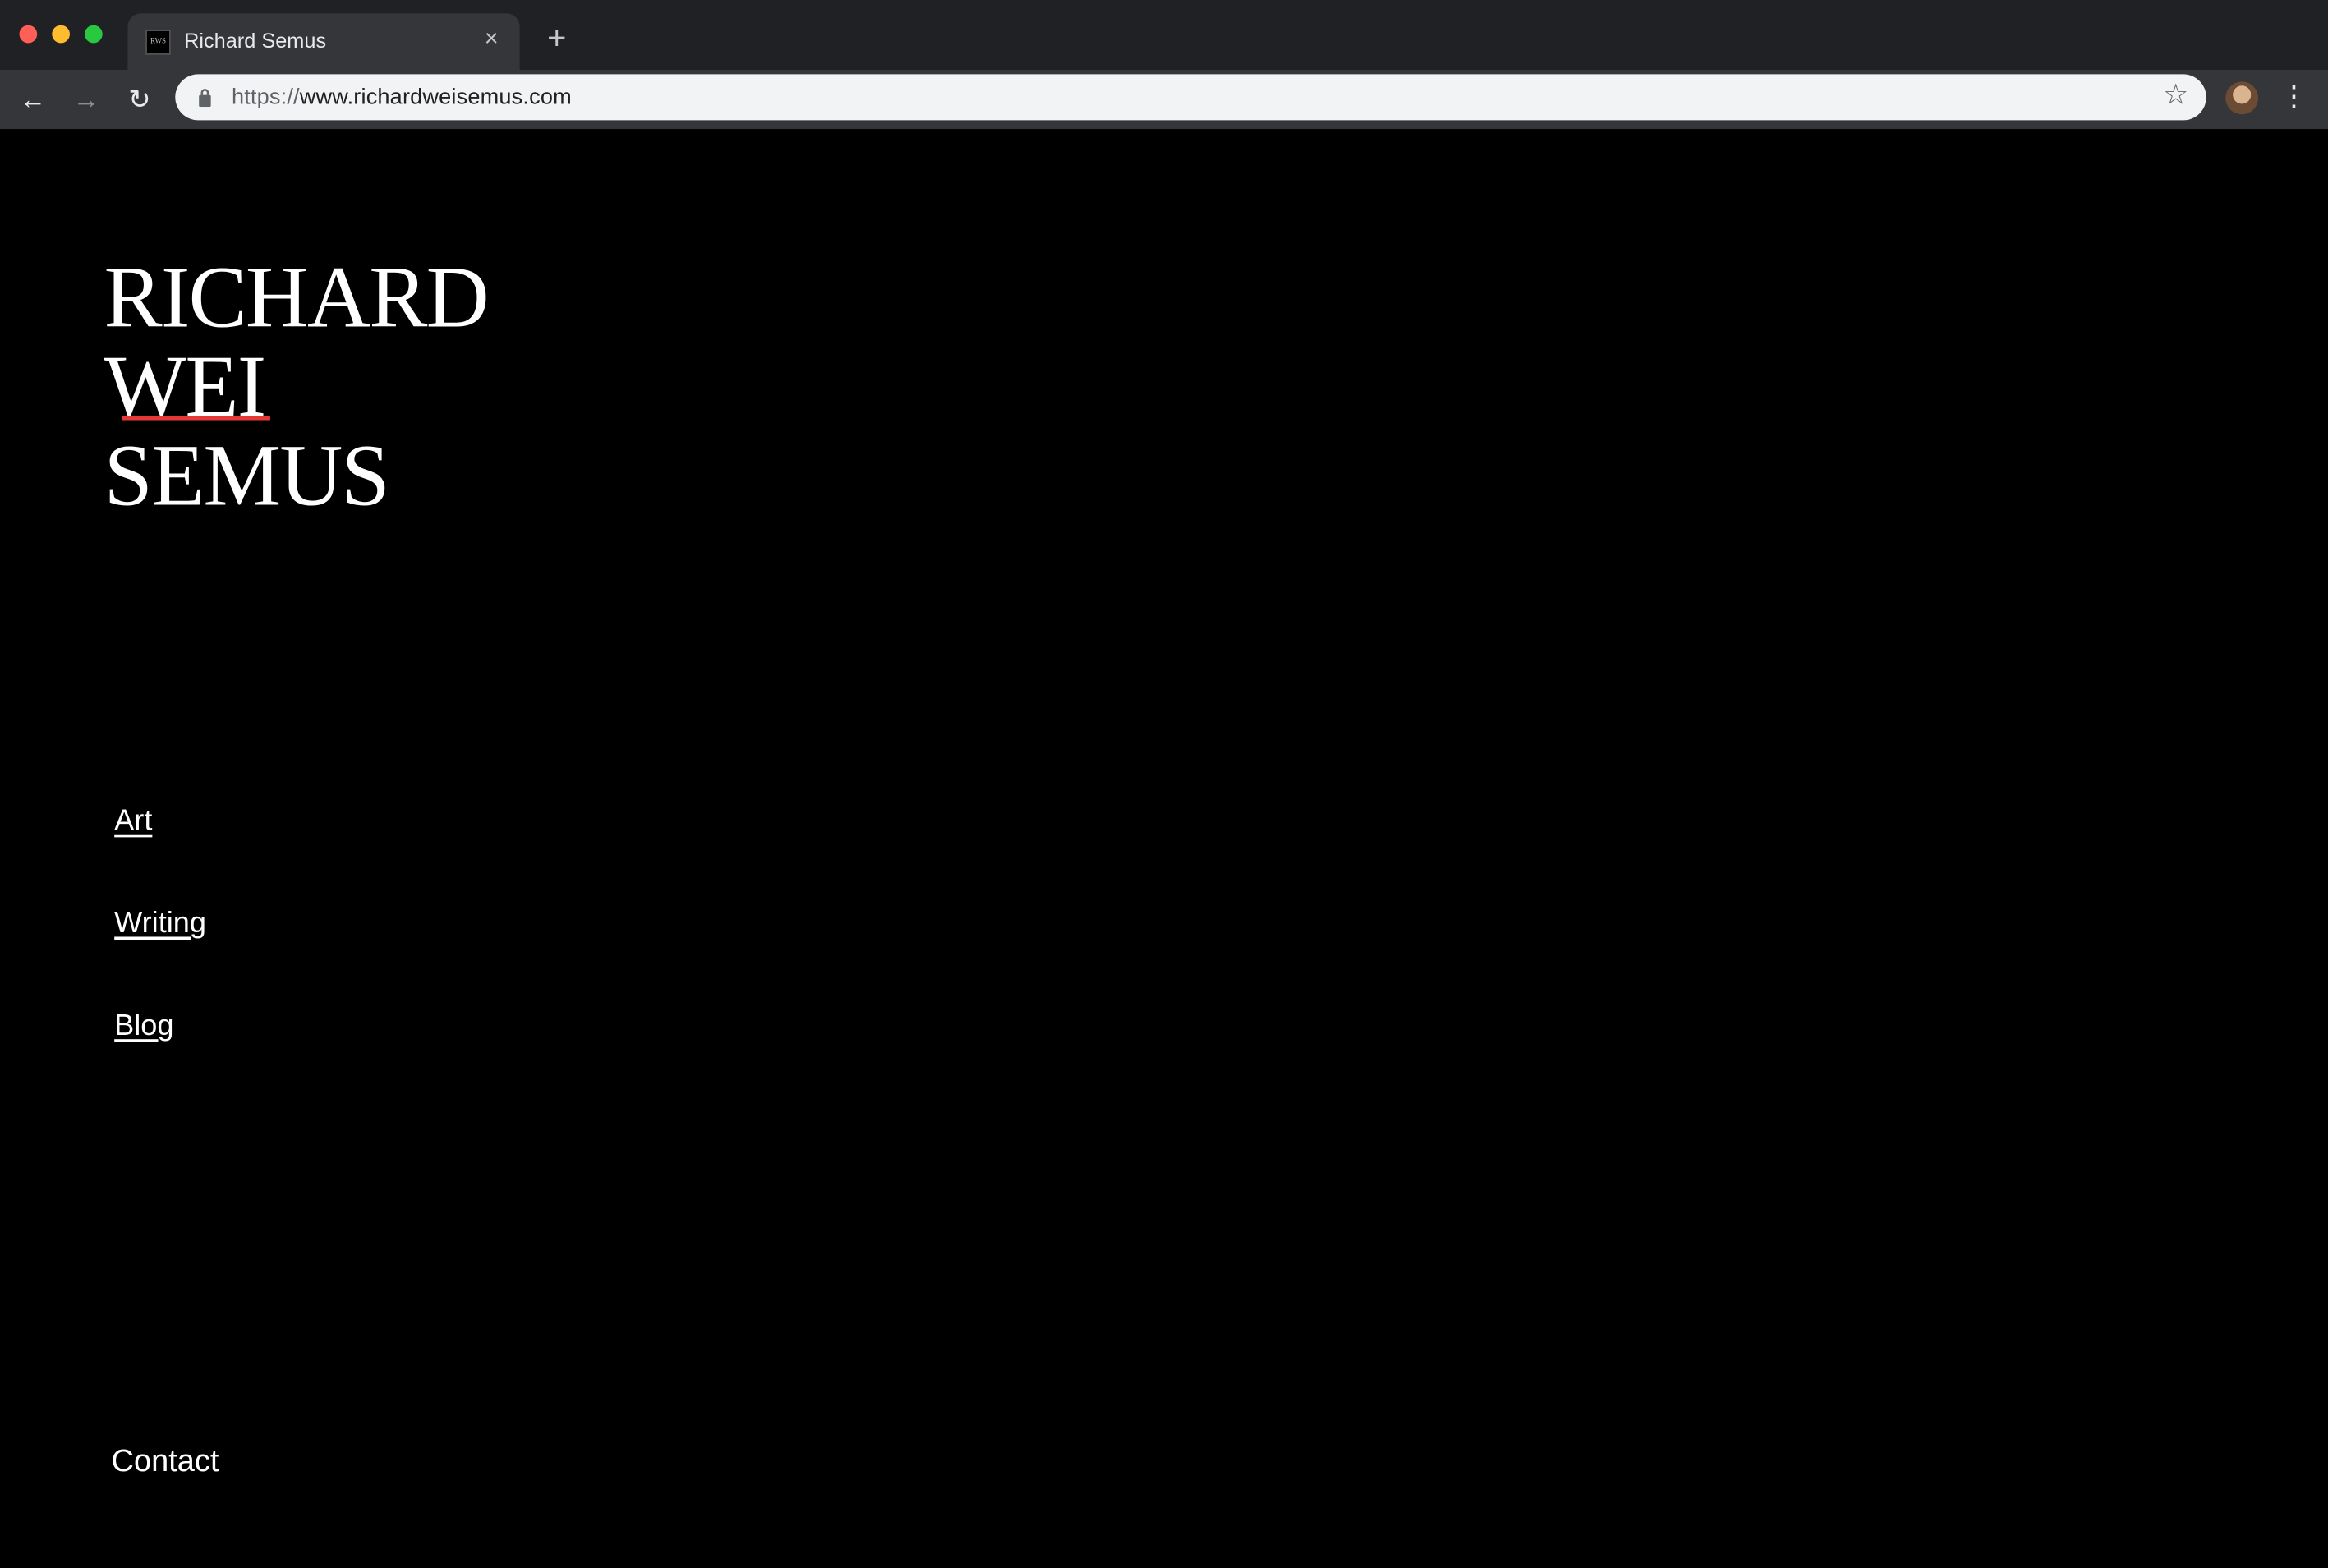  What do you see at coordinates (143, 1027) in the screenshot?
I see `nav-link-blog: Blog` at bounding box center [143, 1027].